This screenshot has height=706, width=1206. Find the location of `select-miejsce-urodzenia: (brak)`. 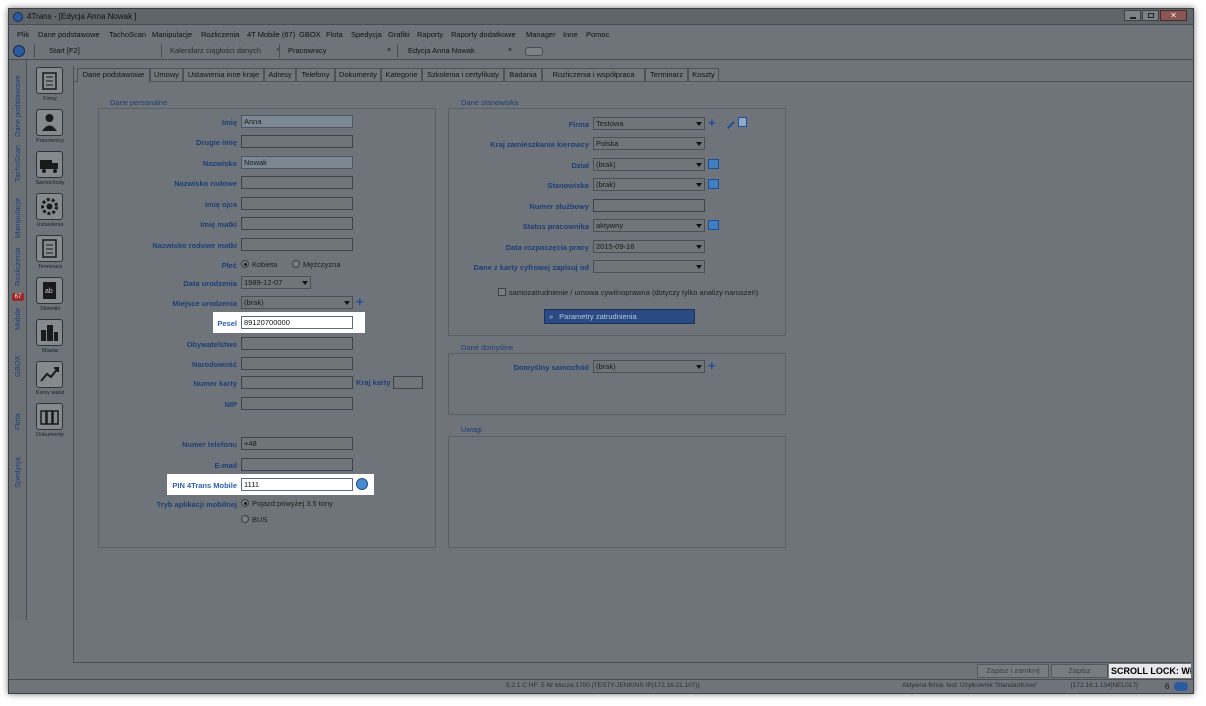

select-miejsce-urodzenia: (brak) is located at coordinates (297, 302).